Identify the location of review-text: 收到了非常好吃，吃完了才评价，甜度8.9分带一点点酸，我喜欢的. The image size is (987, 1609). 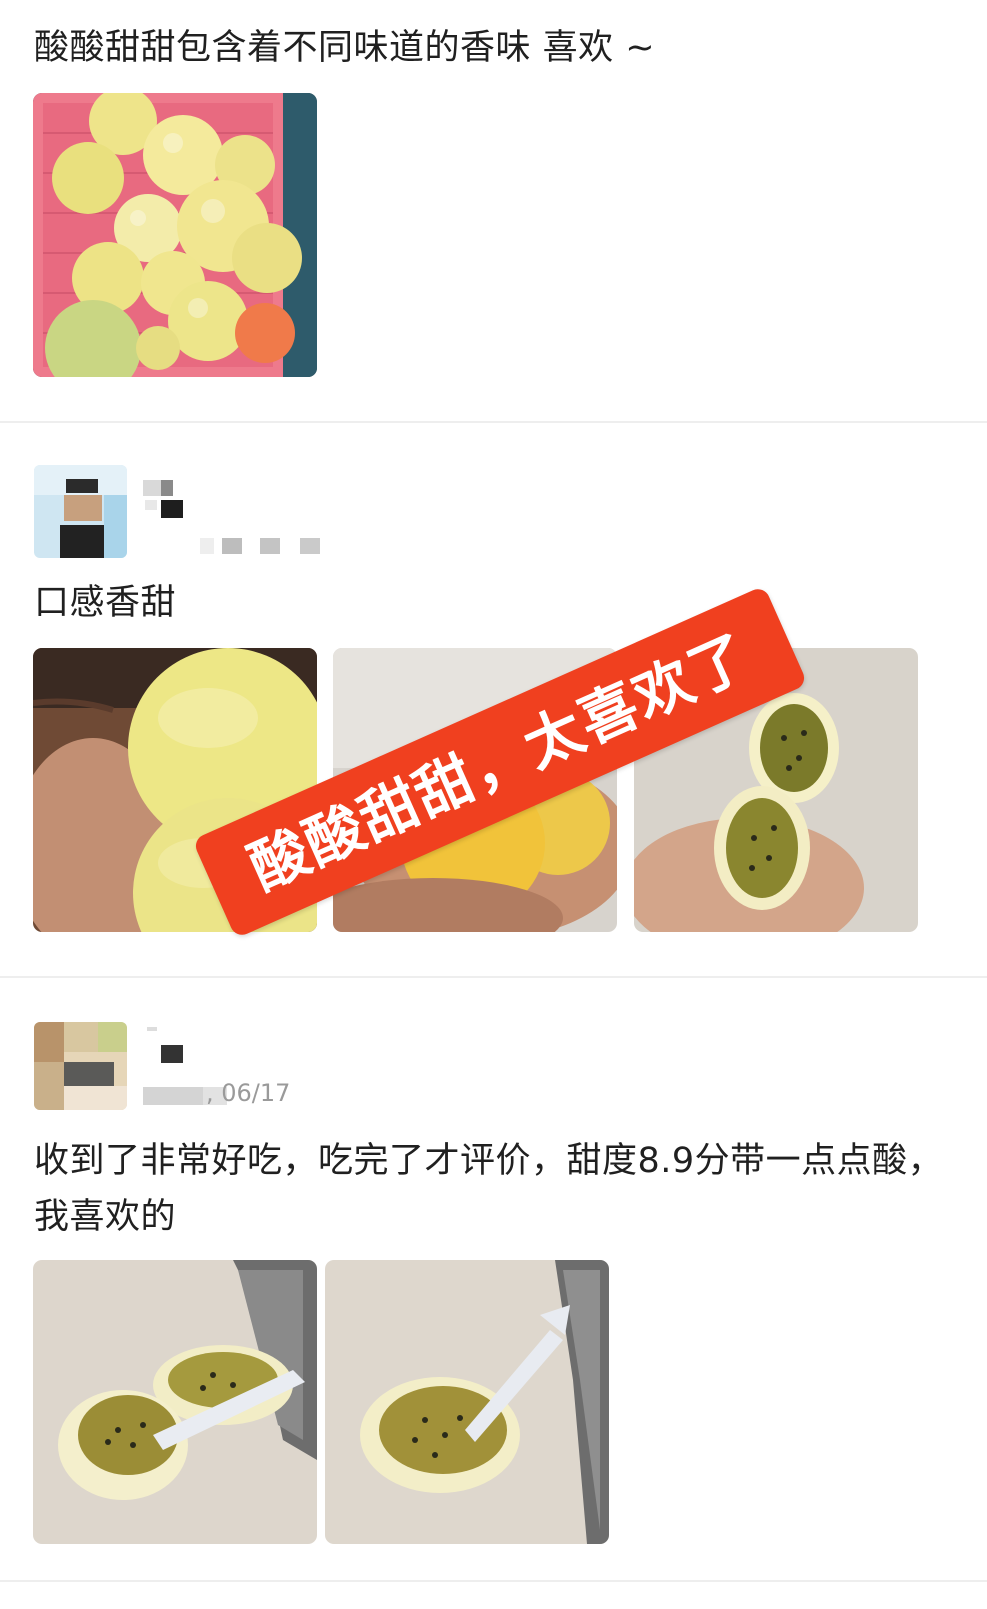
(489, 1189).